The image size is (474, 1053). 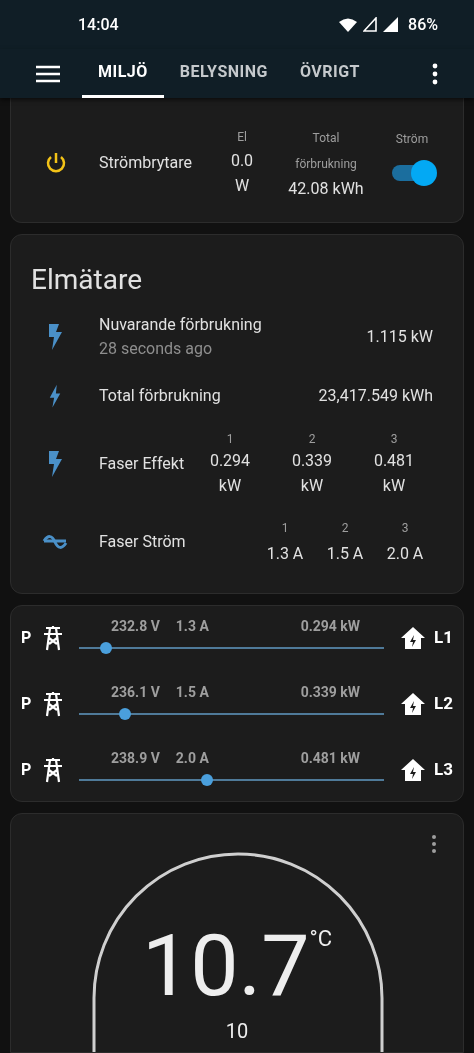 I want to click on column-value: 1.5 A, so click(x=345, y=553).